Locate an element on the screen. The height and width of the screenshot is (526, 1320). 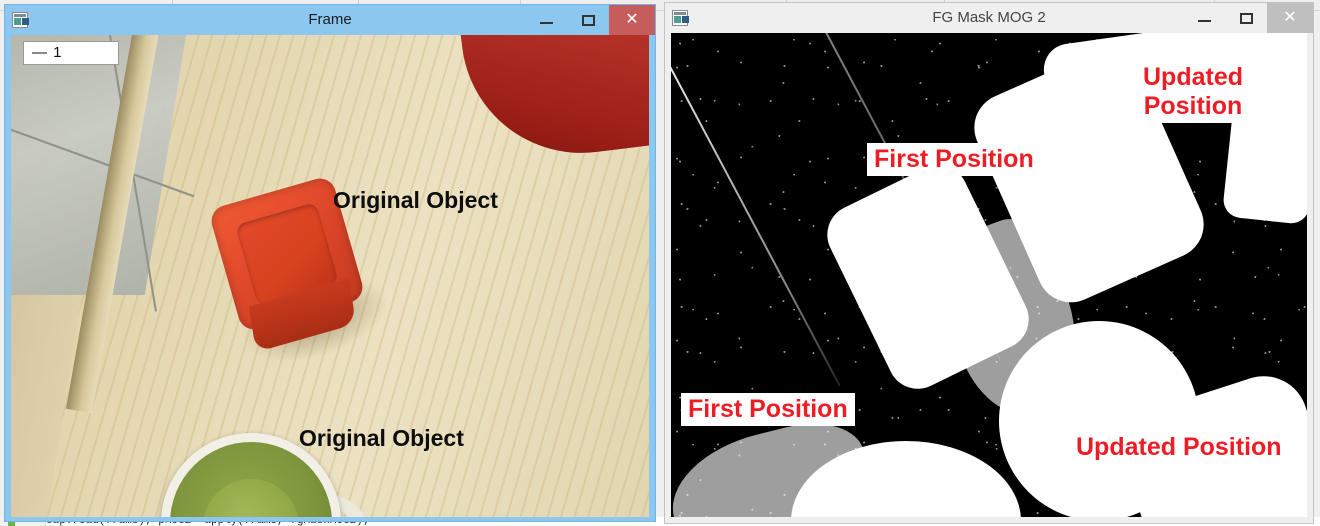
mask-table-edge-line is located at coordinates (756, 210).